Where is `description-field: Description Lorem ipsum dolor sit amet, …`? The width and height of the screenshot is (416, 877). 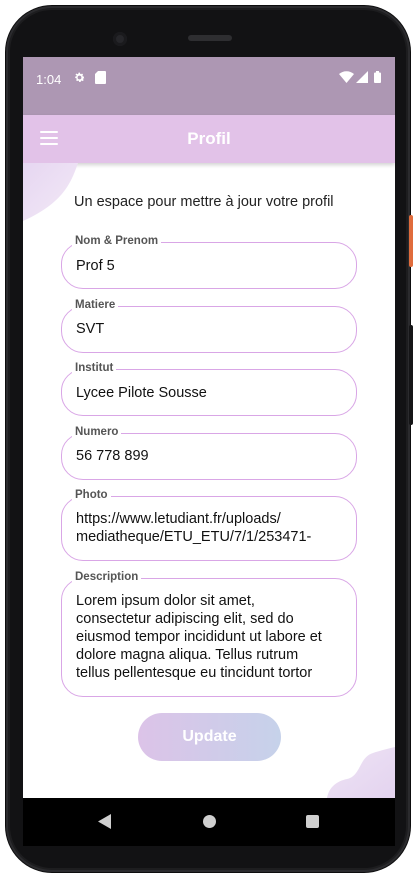 description-field: Description Lorem ipsum dolor sit amet, … is located at coordinates (209, 633).